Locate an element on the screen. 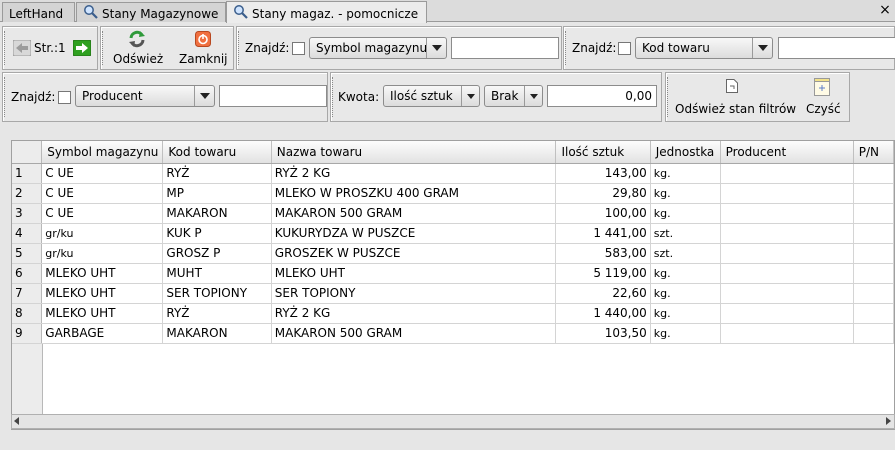  table-cell-ilosc: 1 441,00 is located at coordinates (603, 233).